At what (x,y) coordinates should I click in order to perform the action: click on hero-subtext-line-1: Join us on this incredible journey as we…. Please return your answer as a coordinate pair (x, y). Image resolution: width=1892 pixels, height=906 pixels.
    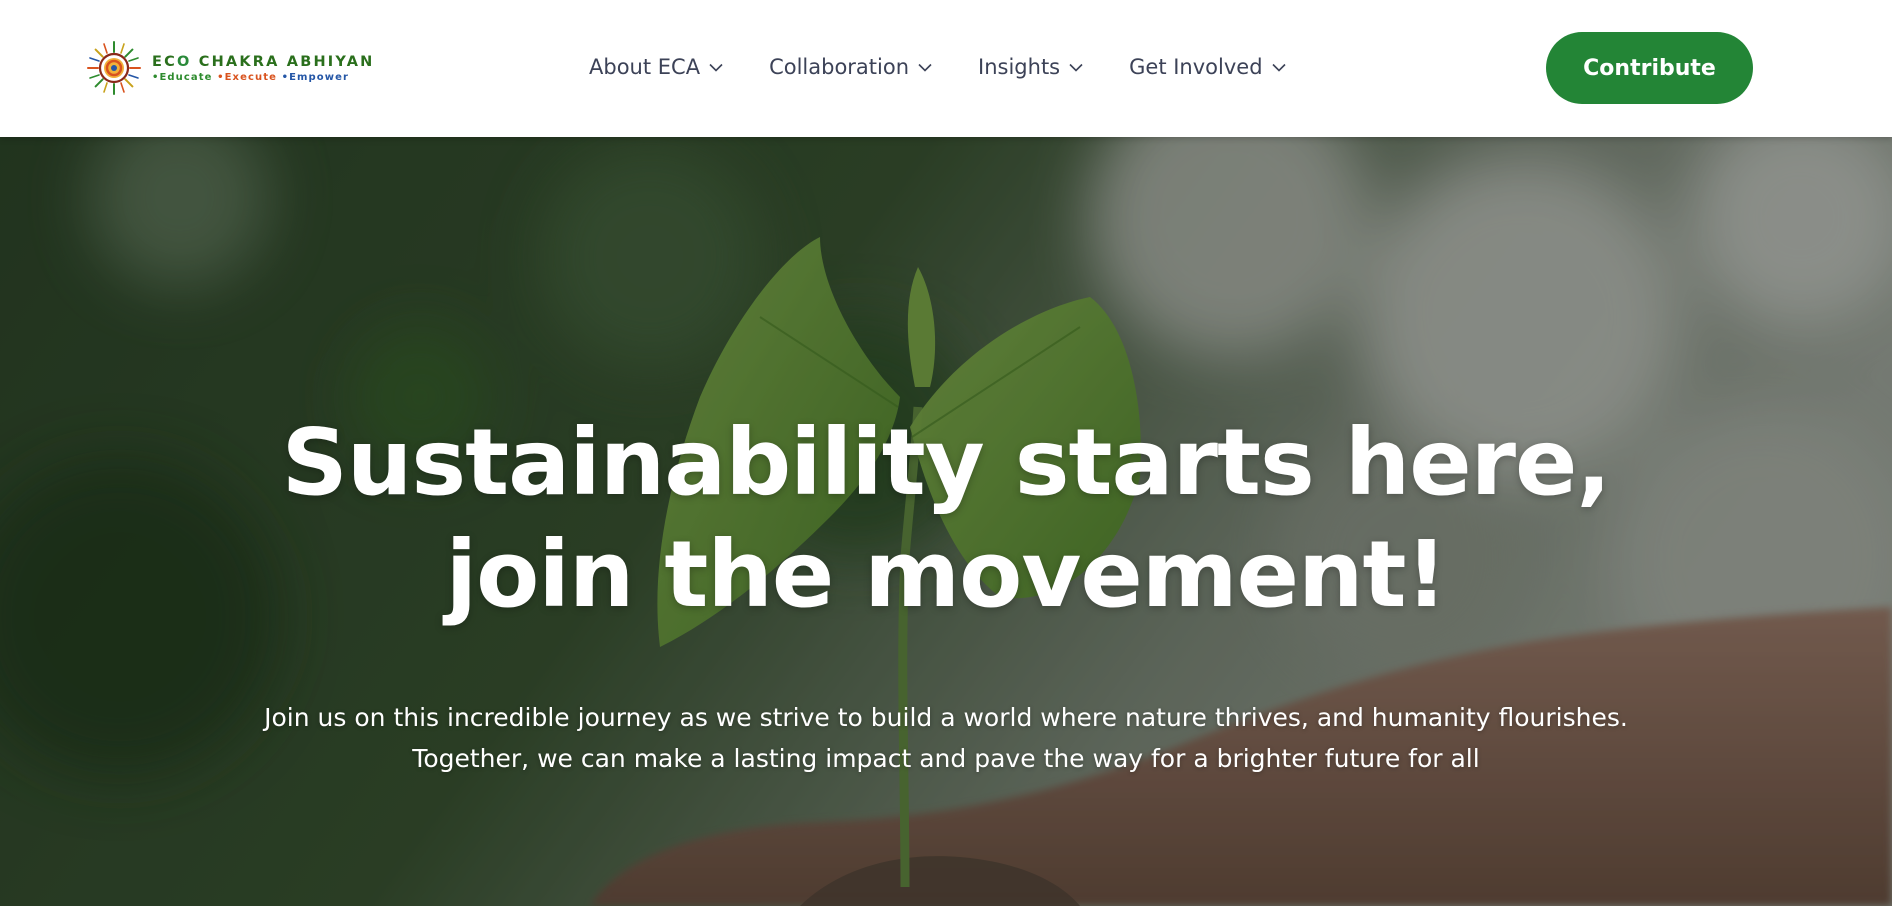
    Looking at the image, I should click on (946, 717).